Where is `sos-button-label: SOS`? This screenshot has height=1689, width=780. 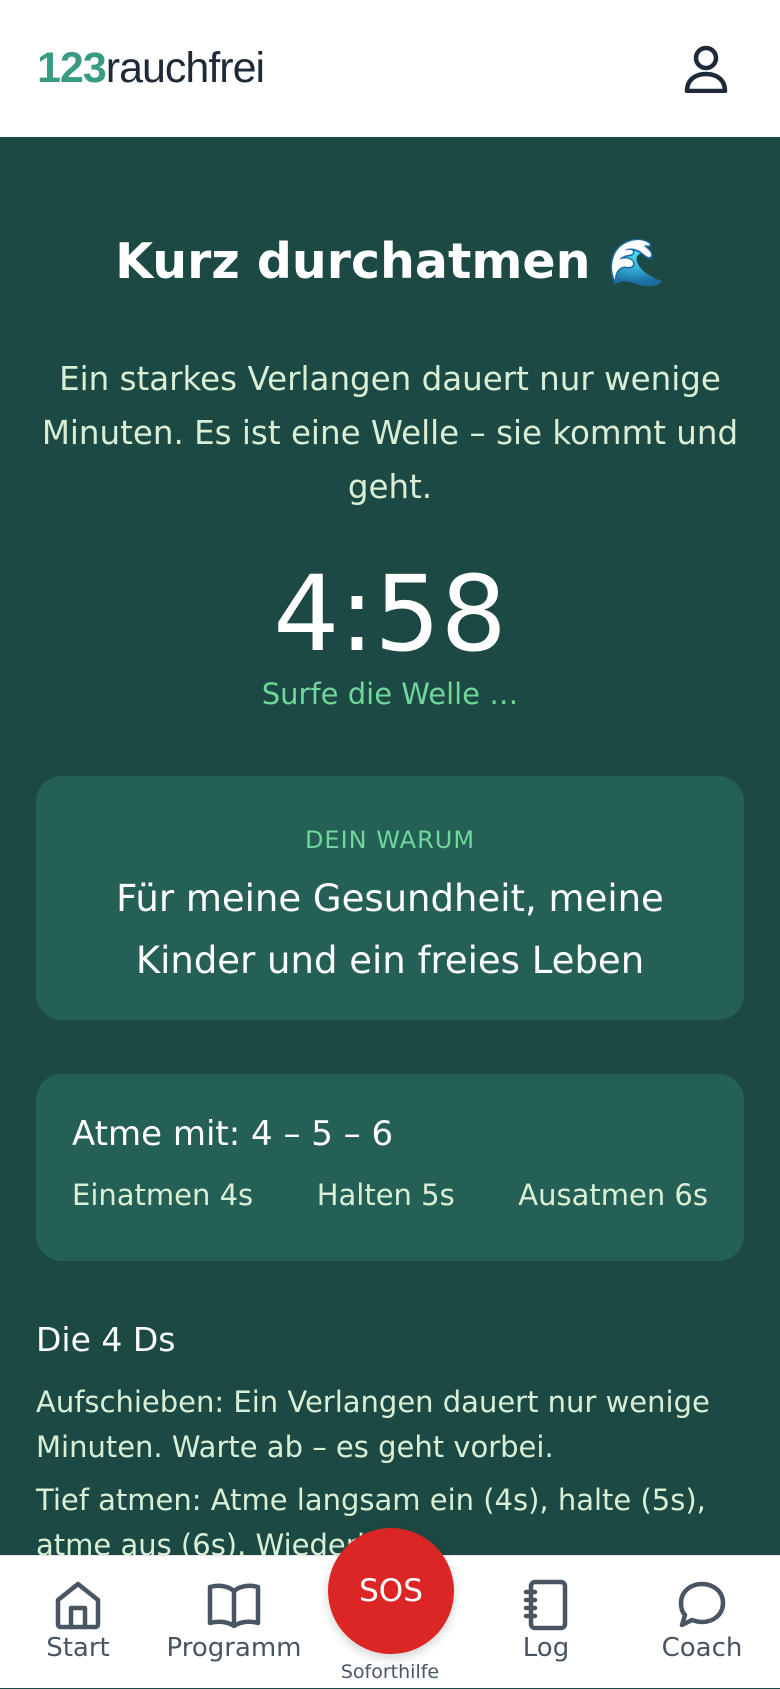
sos-button-label: SOS is located at coordinates (391, 1591).